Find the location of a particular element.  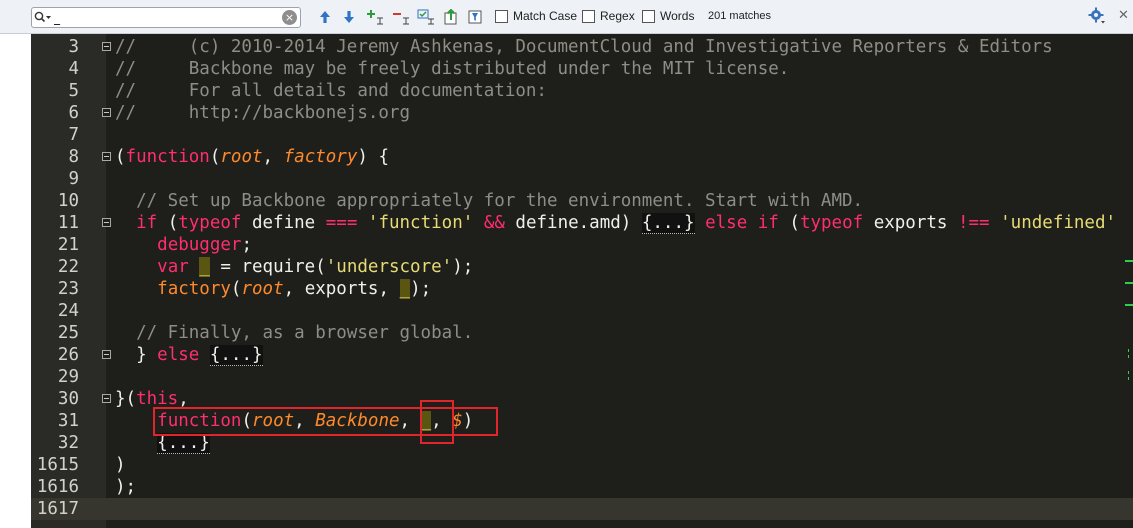

line-number: 11 is located at coordinates (68, 223).